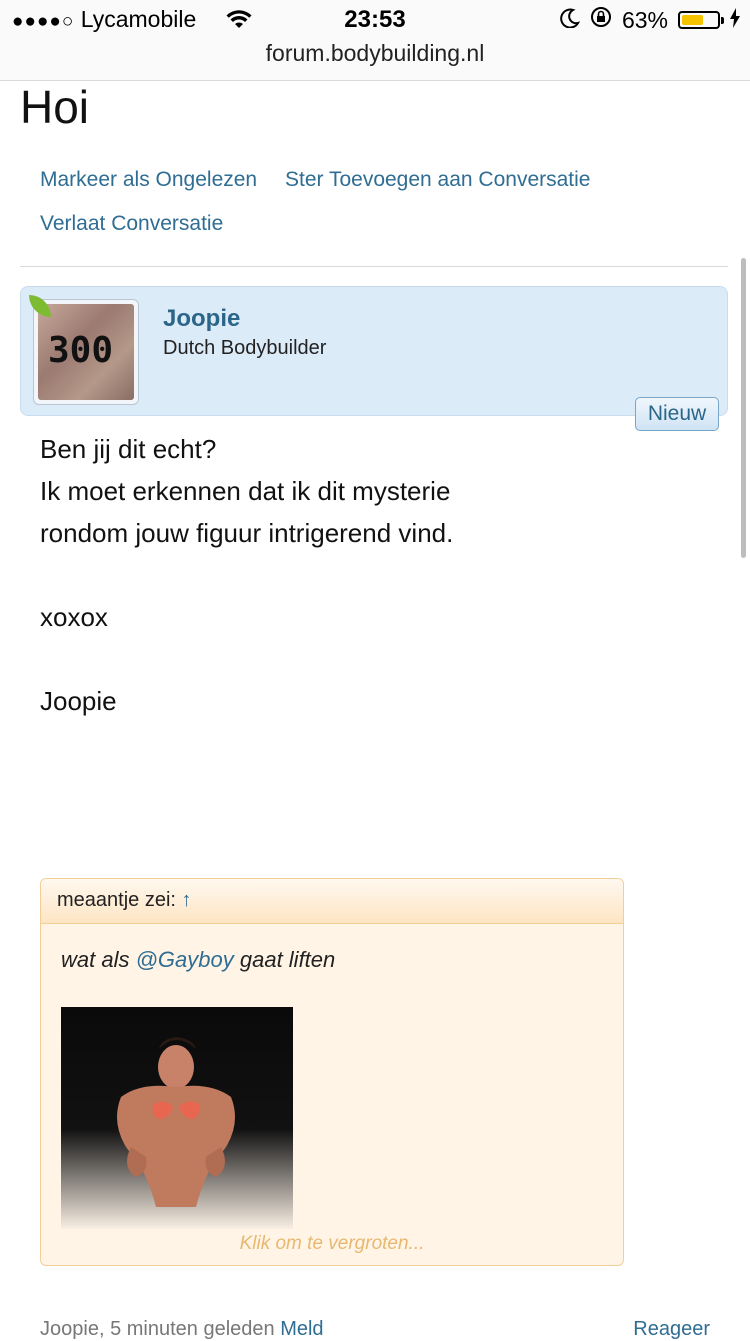  I want to click on quote-author: meaantje zei:, so click(116, 900).